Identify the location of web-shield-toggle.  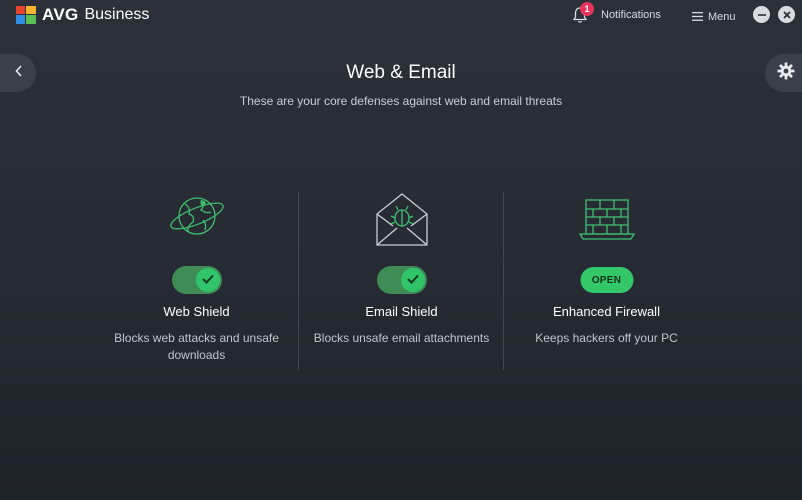
(196, 280).